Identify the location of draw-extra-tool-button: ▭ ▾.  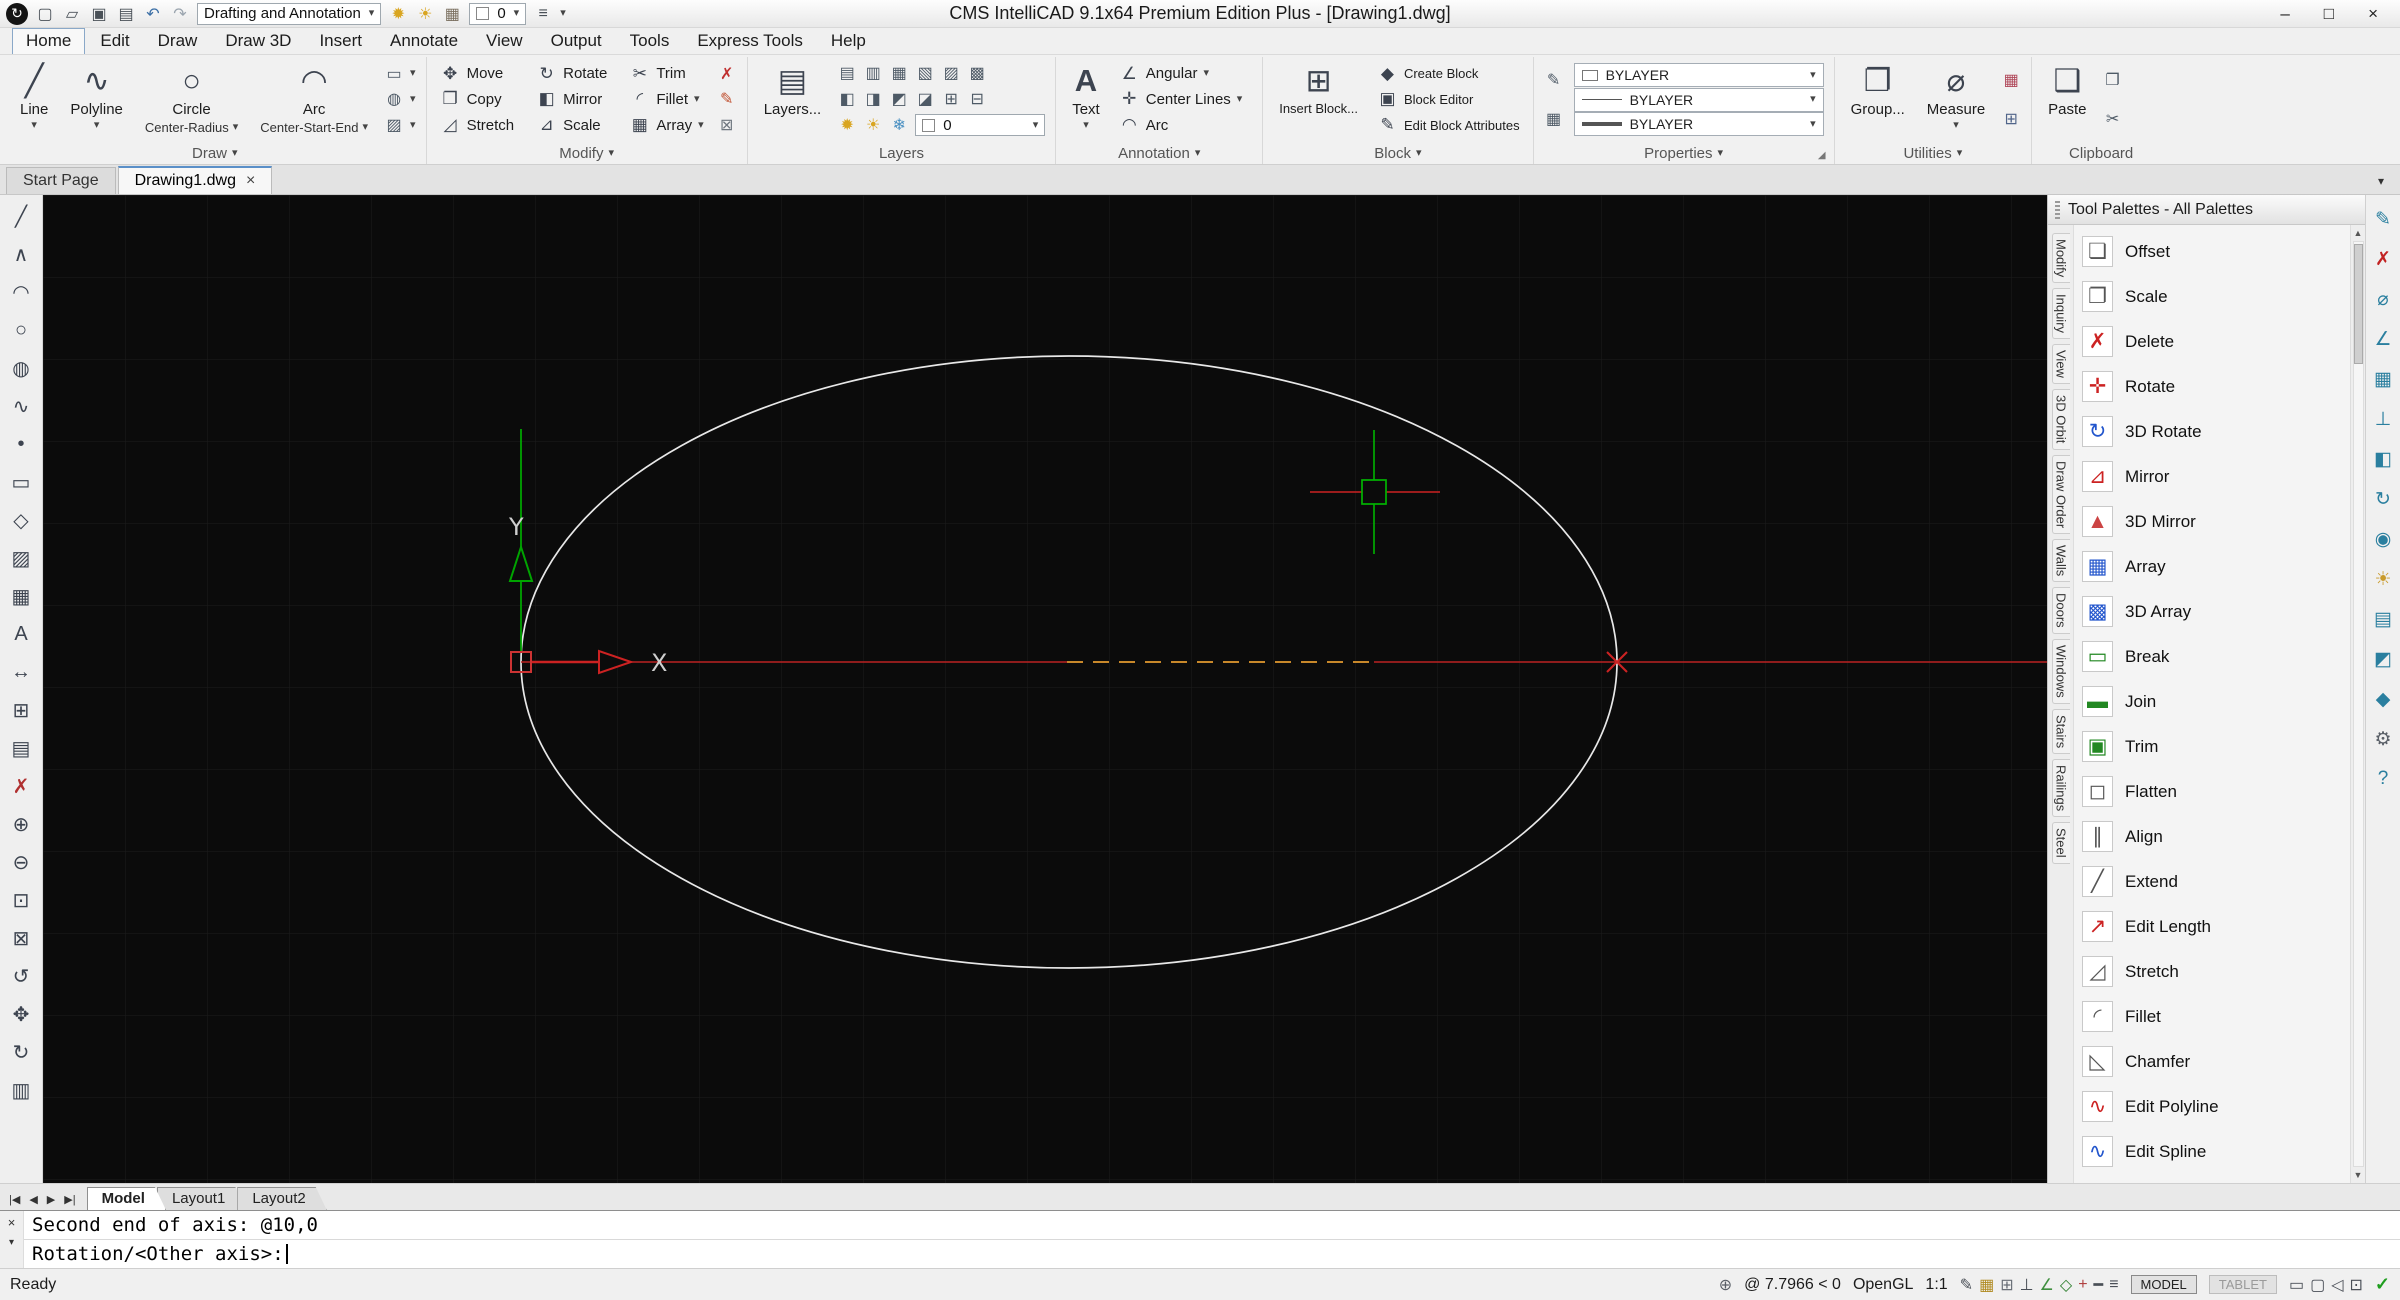
(399, 74).